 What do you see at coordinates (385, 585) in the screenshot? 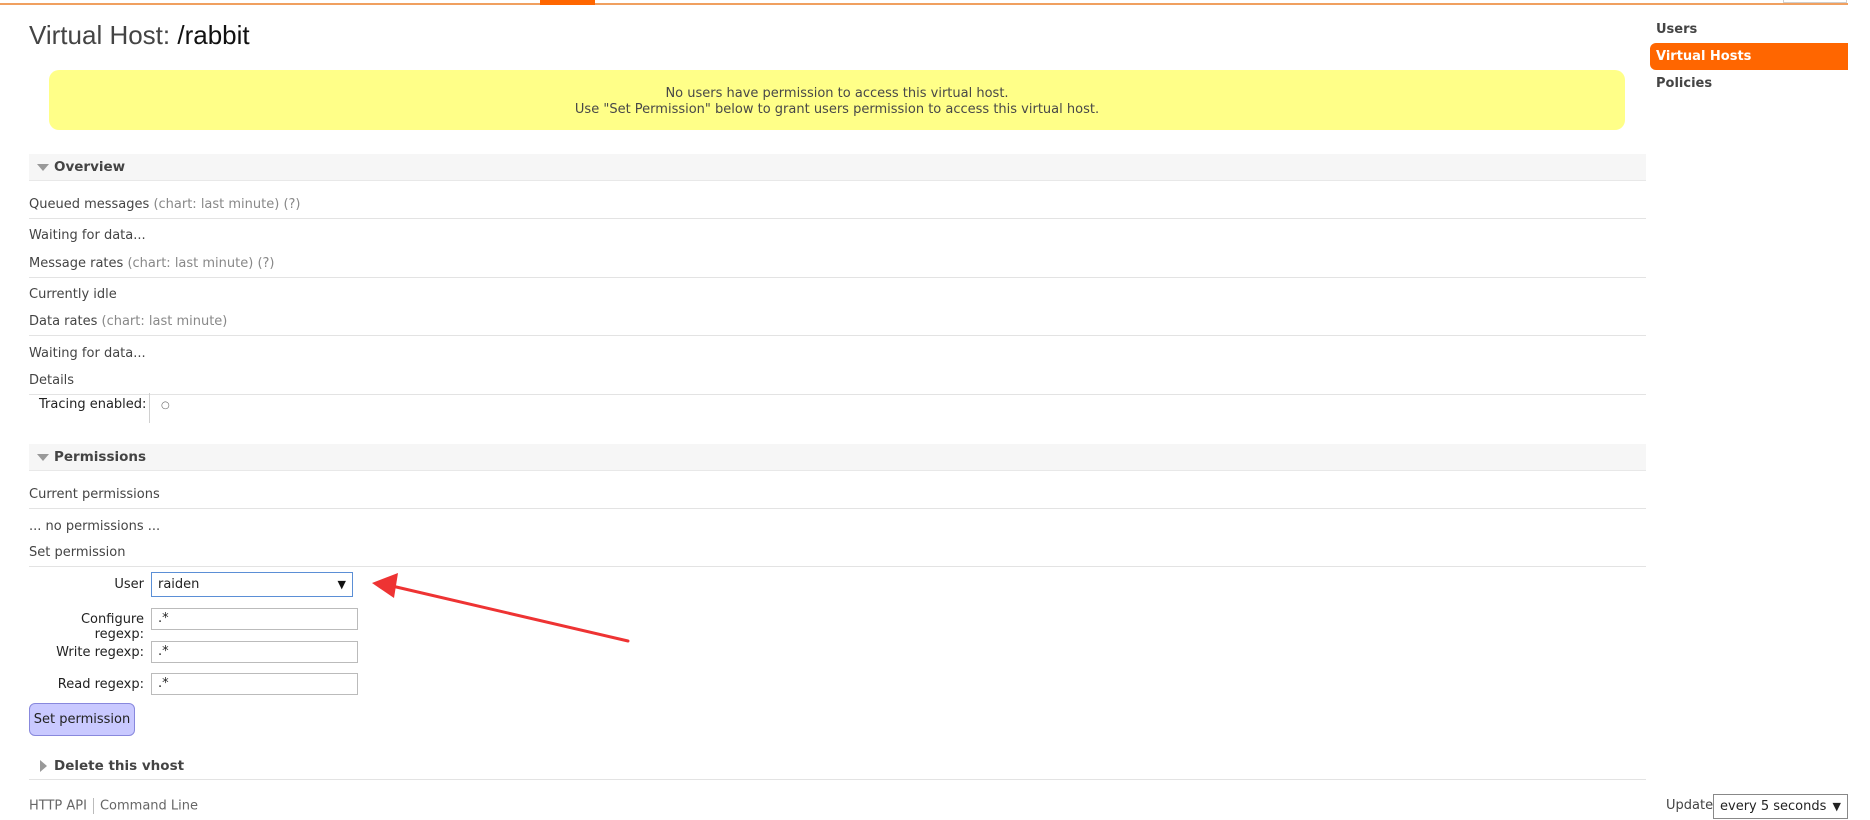
I see `annotation-arrowhead-icon` at bounding box center [385, 585].